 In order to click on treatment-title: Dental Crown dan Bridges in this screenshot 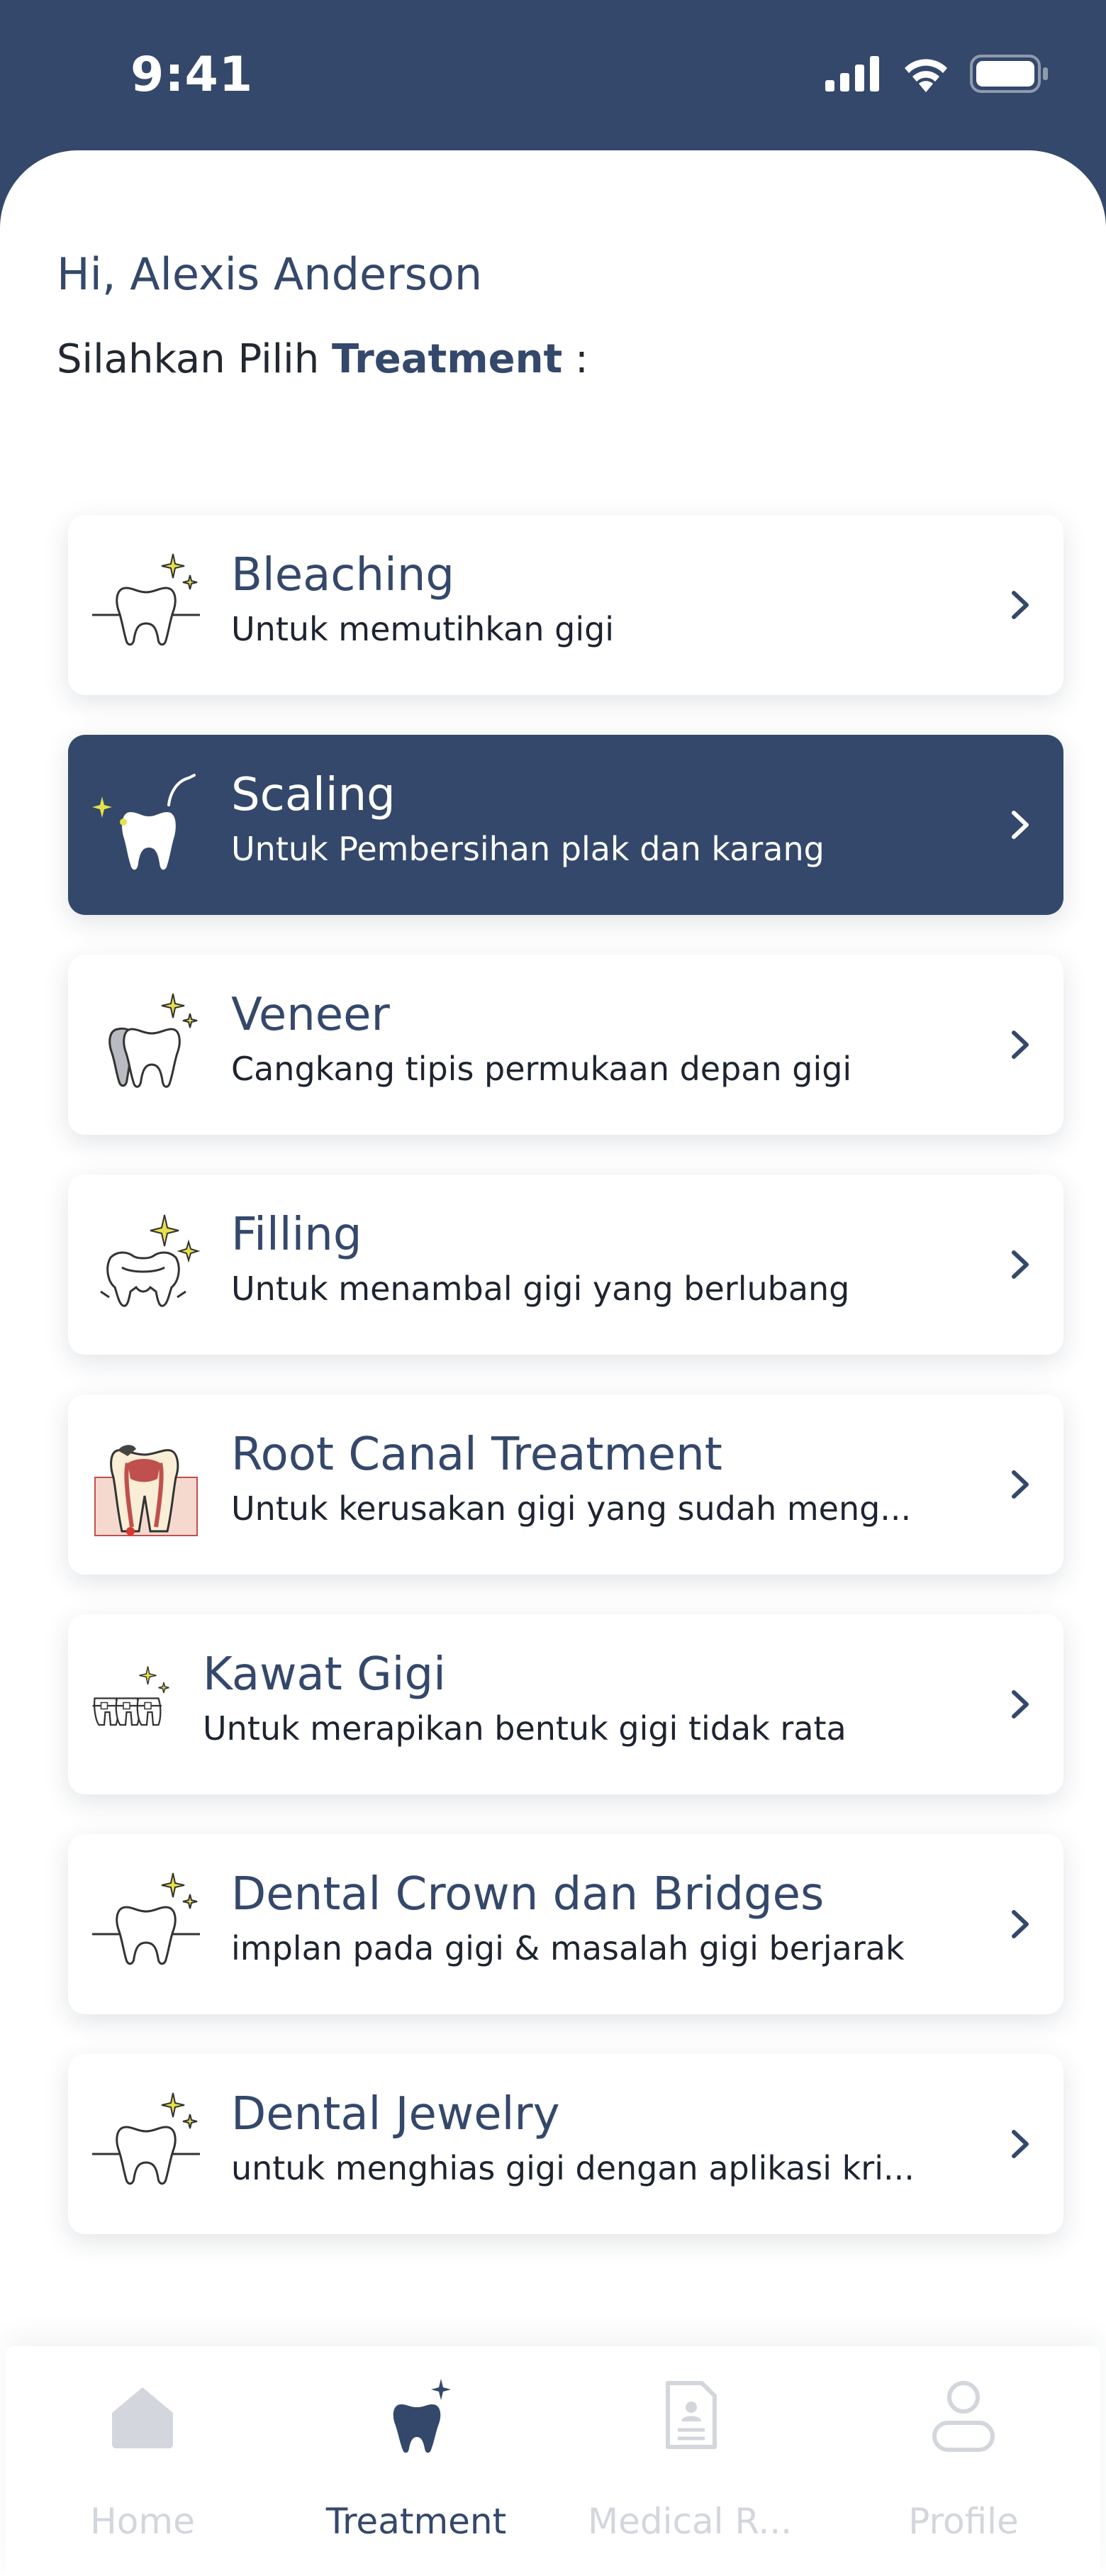, I will do `click(528, 1894)`.